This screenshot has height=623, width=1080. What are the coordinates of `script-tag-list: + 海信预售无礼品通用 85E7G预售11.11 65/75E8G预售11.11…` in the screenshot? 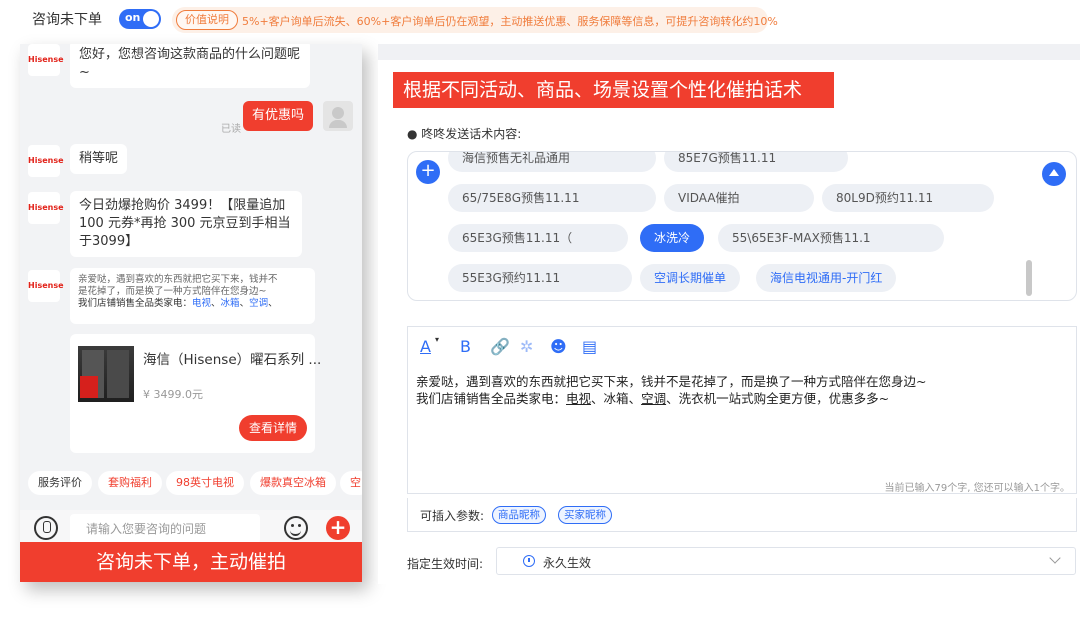 It's located at (742, 226).